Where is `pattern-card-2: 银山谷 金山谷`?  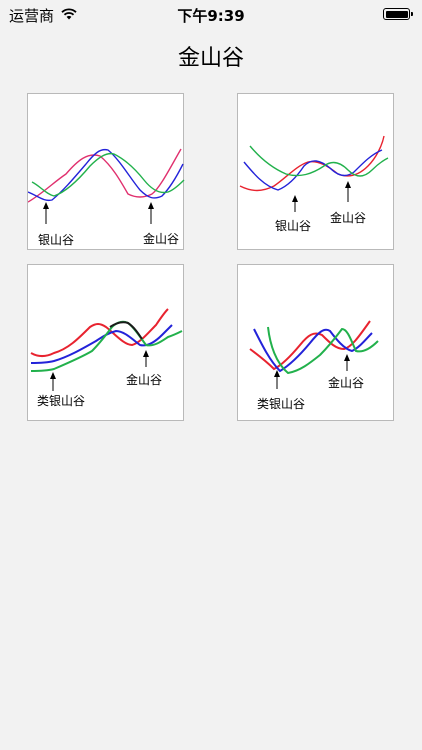 pattern-card-2: 银山谷 金山谷 is located at coordinates (315, 171).